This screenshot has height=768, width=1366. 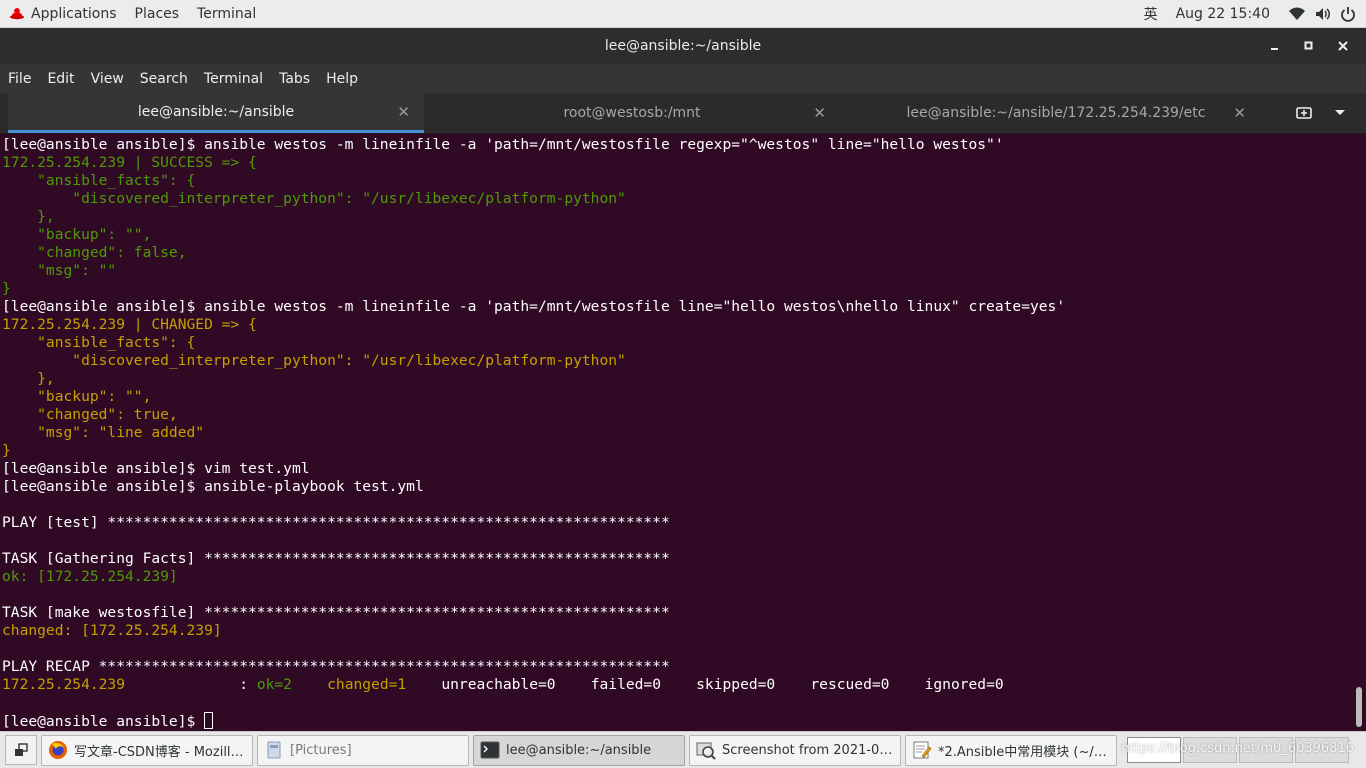 I want to click on minimize-button, so click(x=1275, y=46).